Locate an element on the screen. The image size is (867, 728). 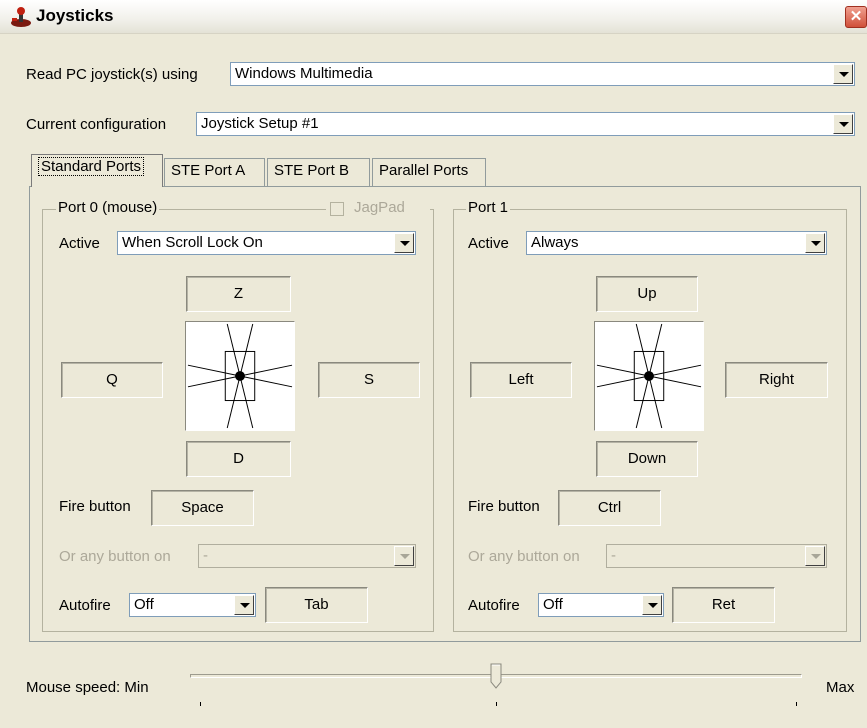
mouse-speed-label: Mouse speed: Min is located at coordinates (87, 687).